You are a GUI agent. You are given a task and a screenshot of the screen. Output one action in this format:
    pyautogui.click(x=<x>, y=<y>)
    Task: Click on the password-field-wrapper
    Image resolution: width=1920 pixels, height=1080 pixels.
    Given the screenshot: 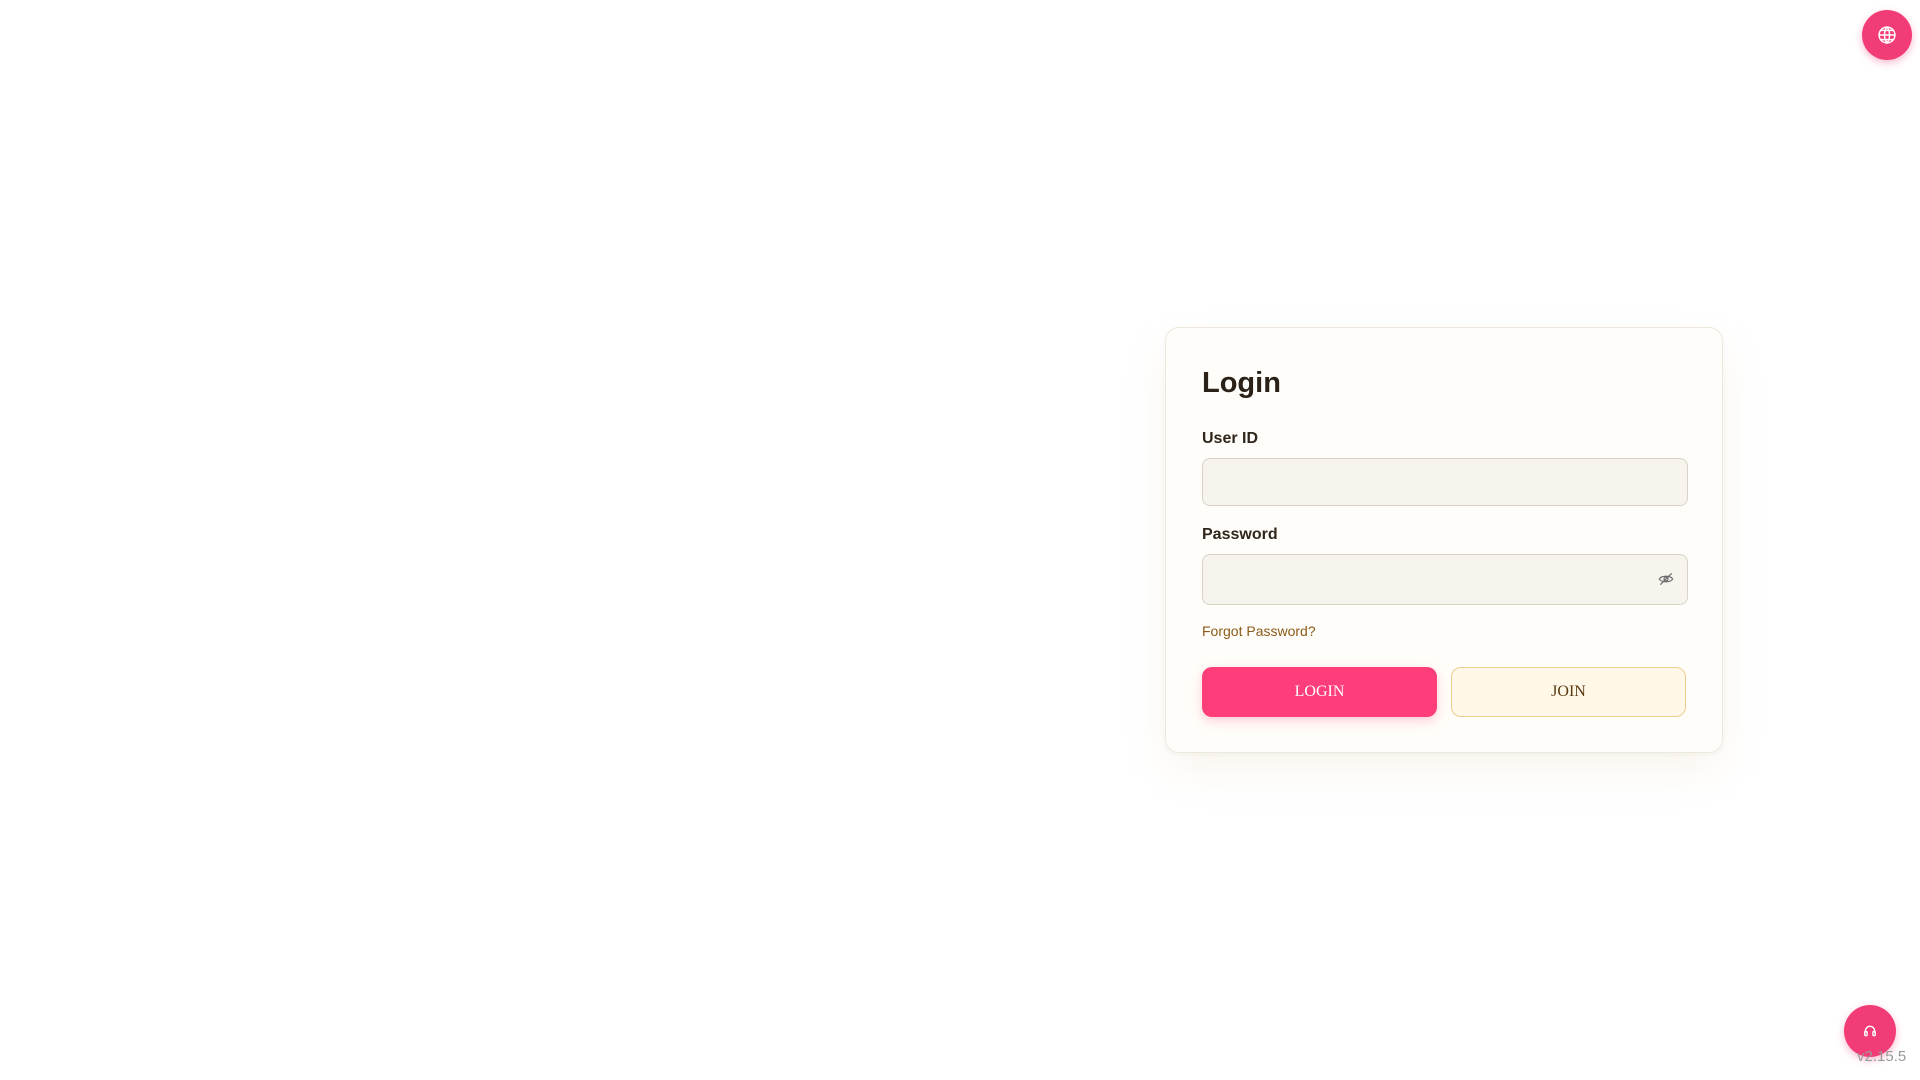 What is the action you would take?
    pyautogui.click(x=1445, y=579)
    